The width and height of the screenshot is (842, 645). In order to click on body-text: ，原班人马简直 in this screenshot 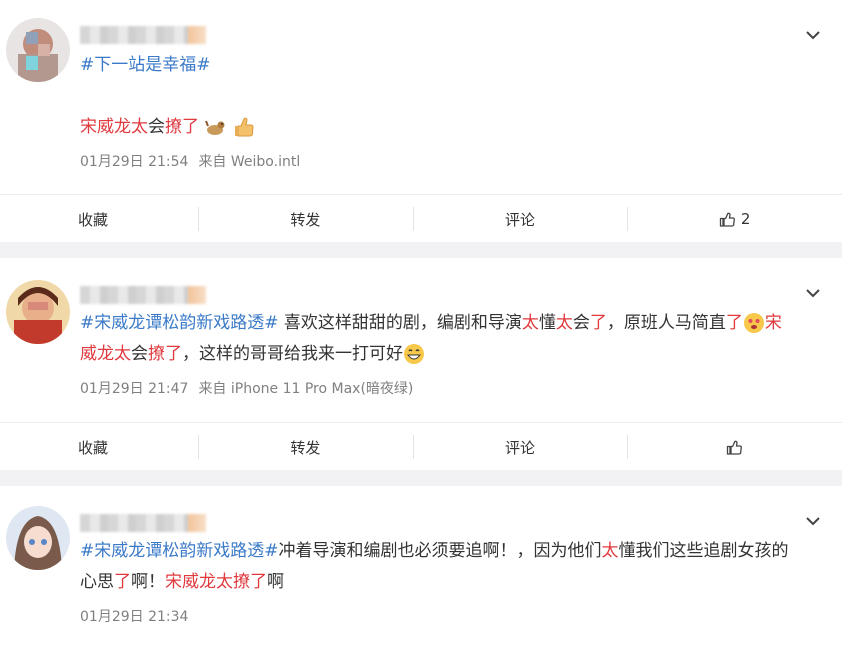, I will do `click(666, 323)`.